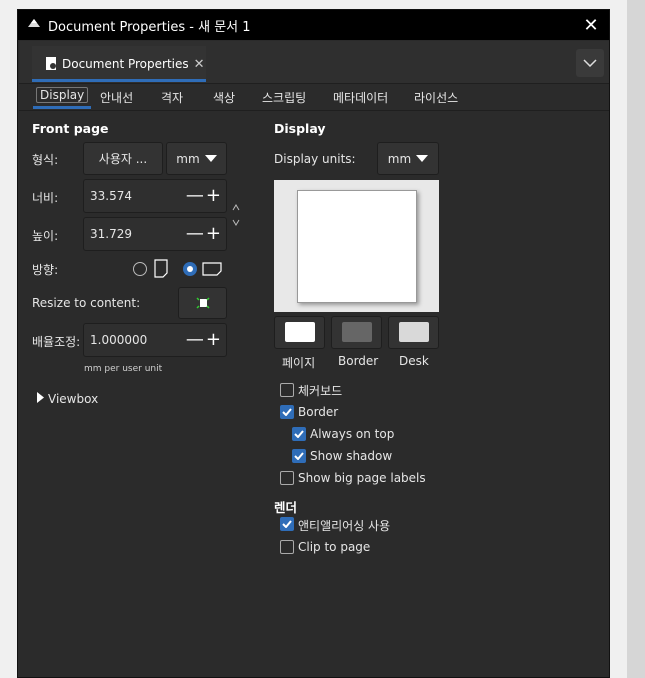 This screenshot has width=645, height=678. What do you see at coordinates (111, 196) in the screenshot?
I see `width-value: 33.574` at bounding box center [111, 196].